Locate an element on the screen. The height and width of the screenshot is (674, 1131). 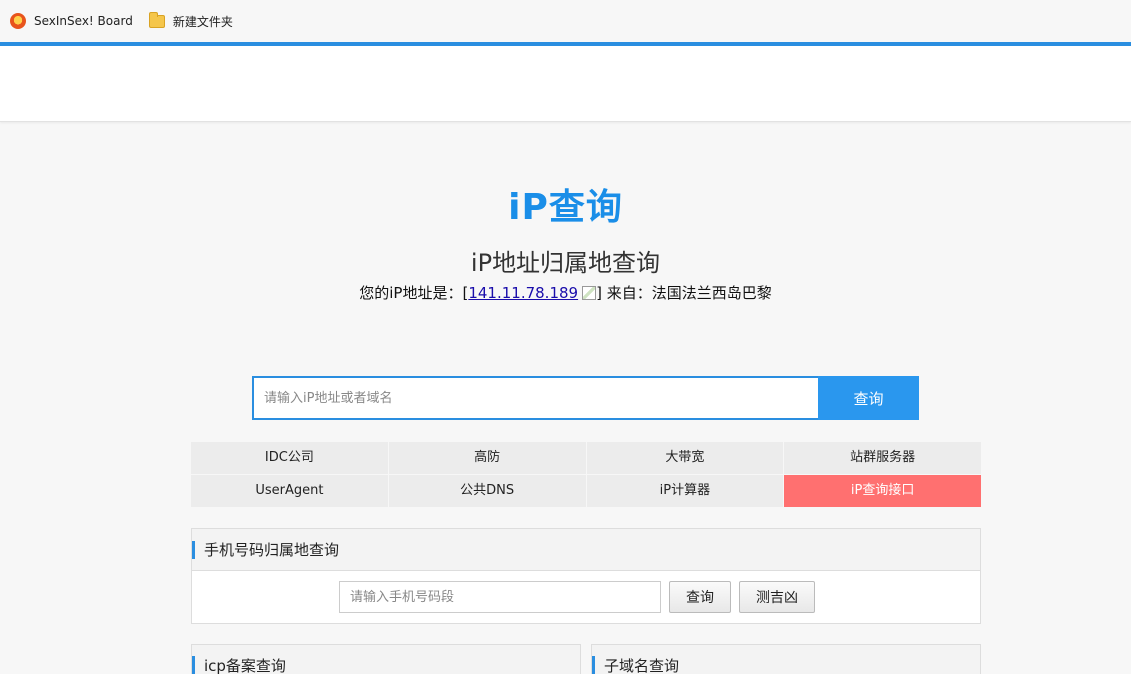
link-big-bandwidth: 大带宽 is located at coordinates (685, 458).